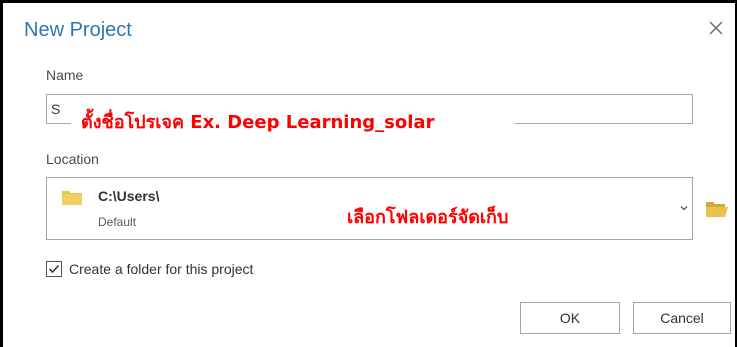 This screenshot has height=347, width=737. What do you see at coordinates (78, 30) in the screenshot?
I see `dialog-title: New Project` at bounding box center [78, 30].